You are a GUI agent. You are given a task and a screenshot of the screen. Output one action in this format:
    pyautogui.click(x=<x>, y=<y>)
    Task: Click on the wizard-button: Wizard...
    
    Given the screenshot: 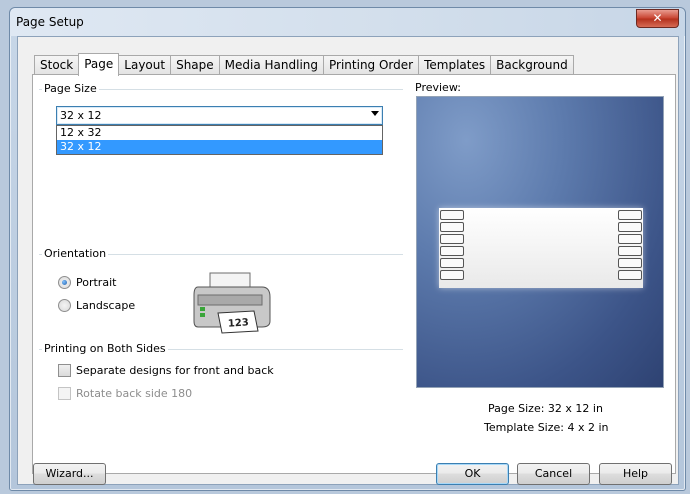 What is the action you would take?
    pyautogui.click(x=69, y=474)
    